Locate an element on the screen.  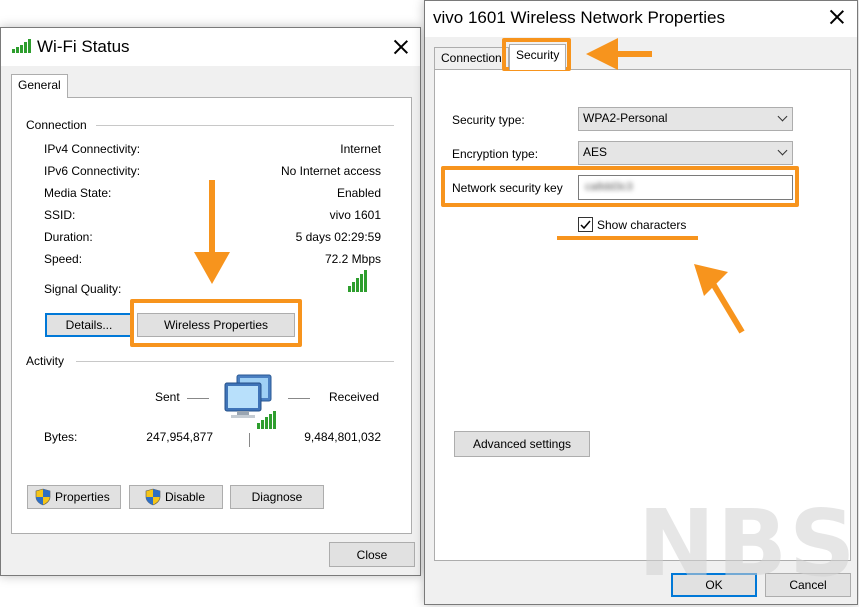
arrow-down-annotation is located at coordinates (212, 232).